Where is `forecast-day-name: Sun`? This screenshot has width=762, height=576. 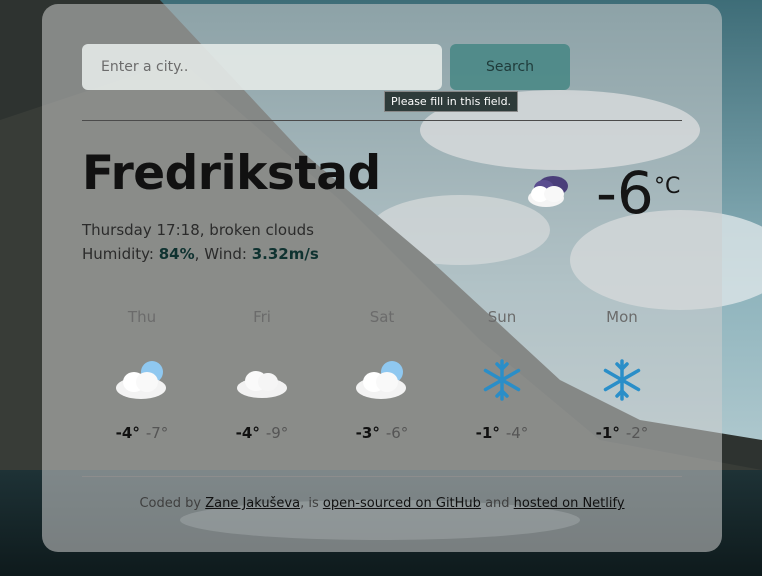
forecast-day-name: Sun is located at coordinates (502, 317).